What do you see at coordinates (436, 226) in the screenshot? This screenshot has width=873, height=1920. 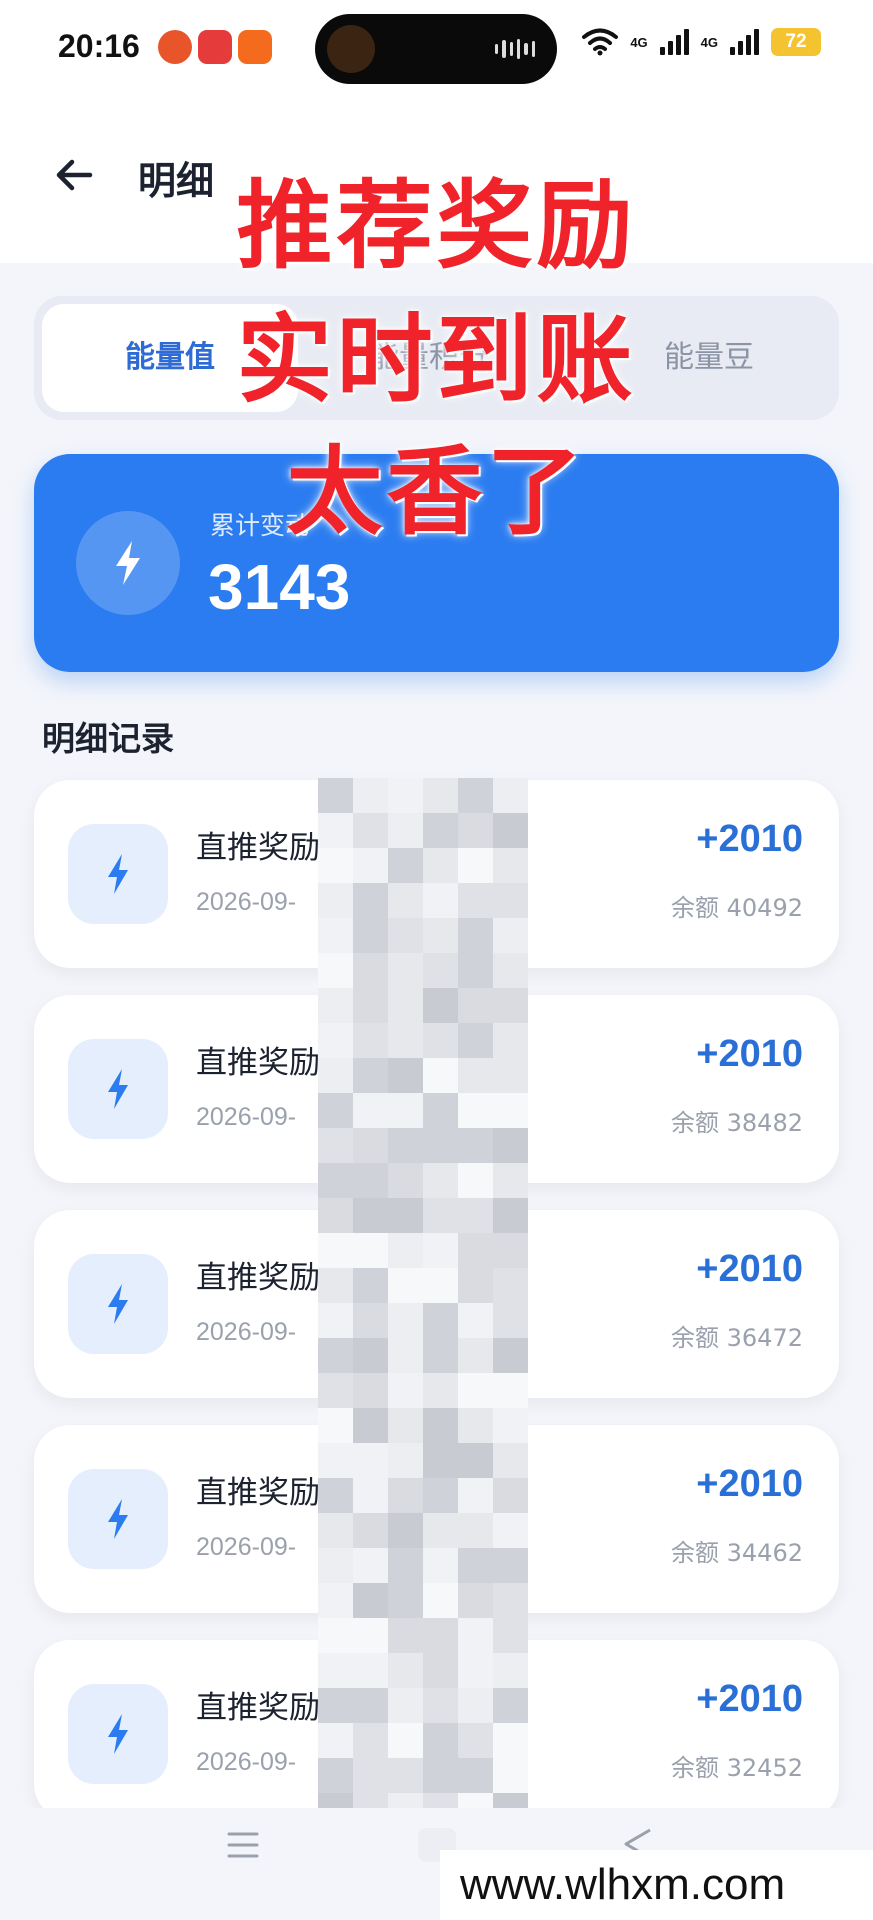 I see `caption-line: 推荐奖励` at bounding box center [436, 226].